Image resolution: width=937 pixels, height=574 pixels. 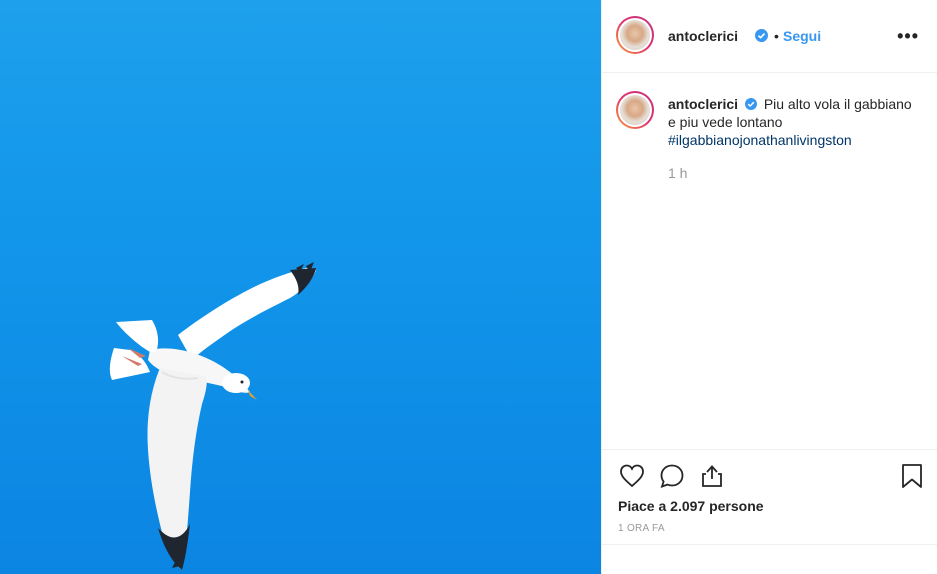 I want to click on post-actions: Piace a 2.097 persone 1 ORA FA, so click(x=769, y=491).